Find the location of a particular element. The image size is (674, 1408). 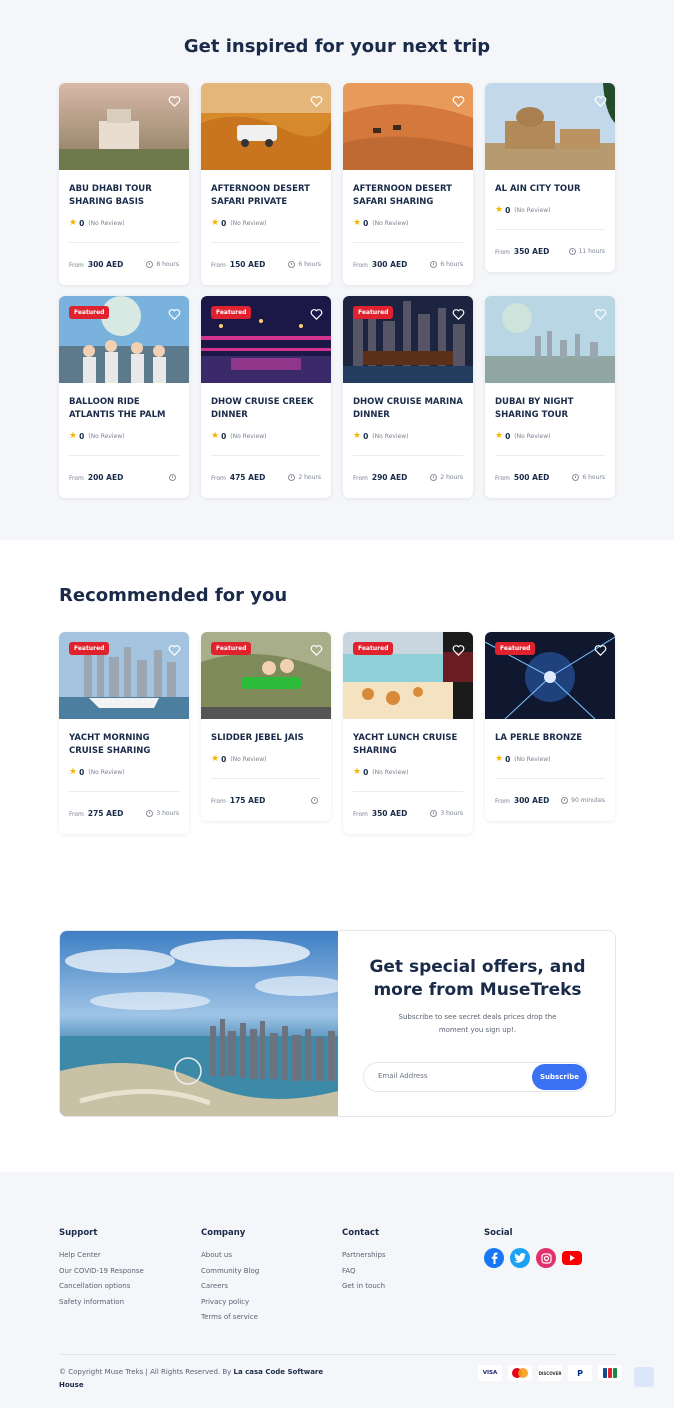

footer-link: Get in touch is located at coordinates (364, 1287).